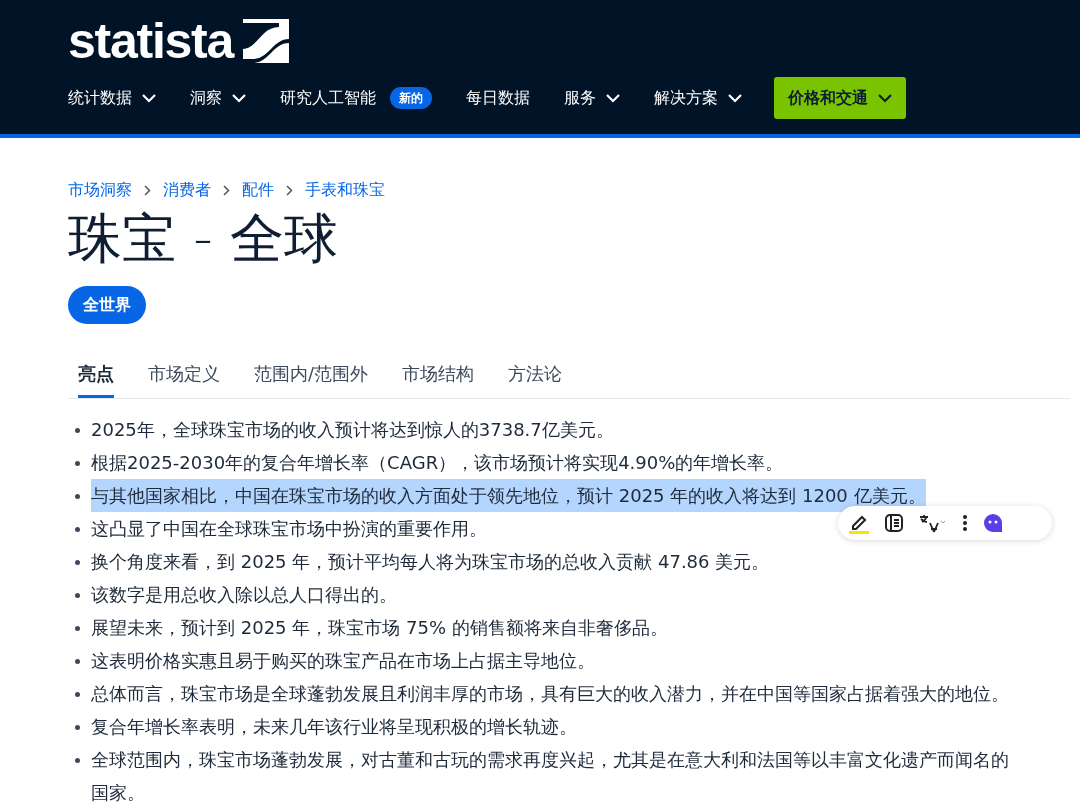  Describe the element at coordinates (498, 98) in the screenshot. I see `nav-menu-item: 每日数据` at that location.